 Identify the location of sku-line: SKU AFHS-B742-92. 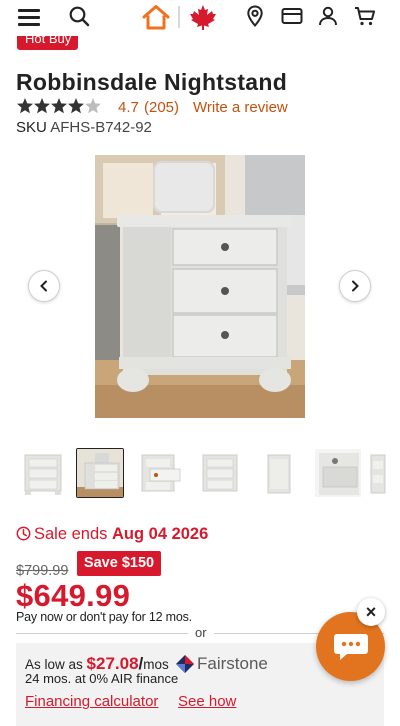
(84, 127).